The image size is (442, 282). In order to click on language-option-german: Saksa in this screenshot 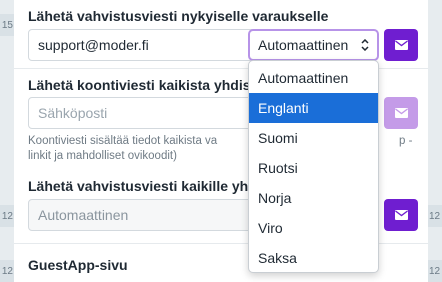, I will do `click(313, 257)`.